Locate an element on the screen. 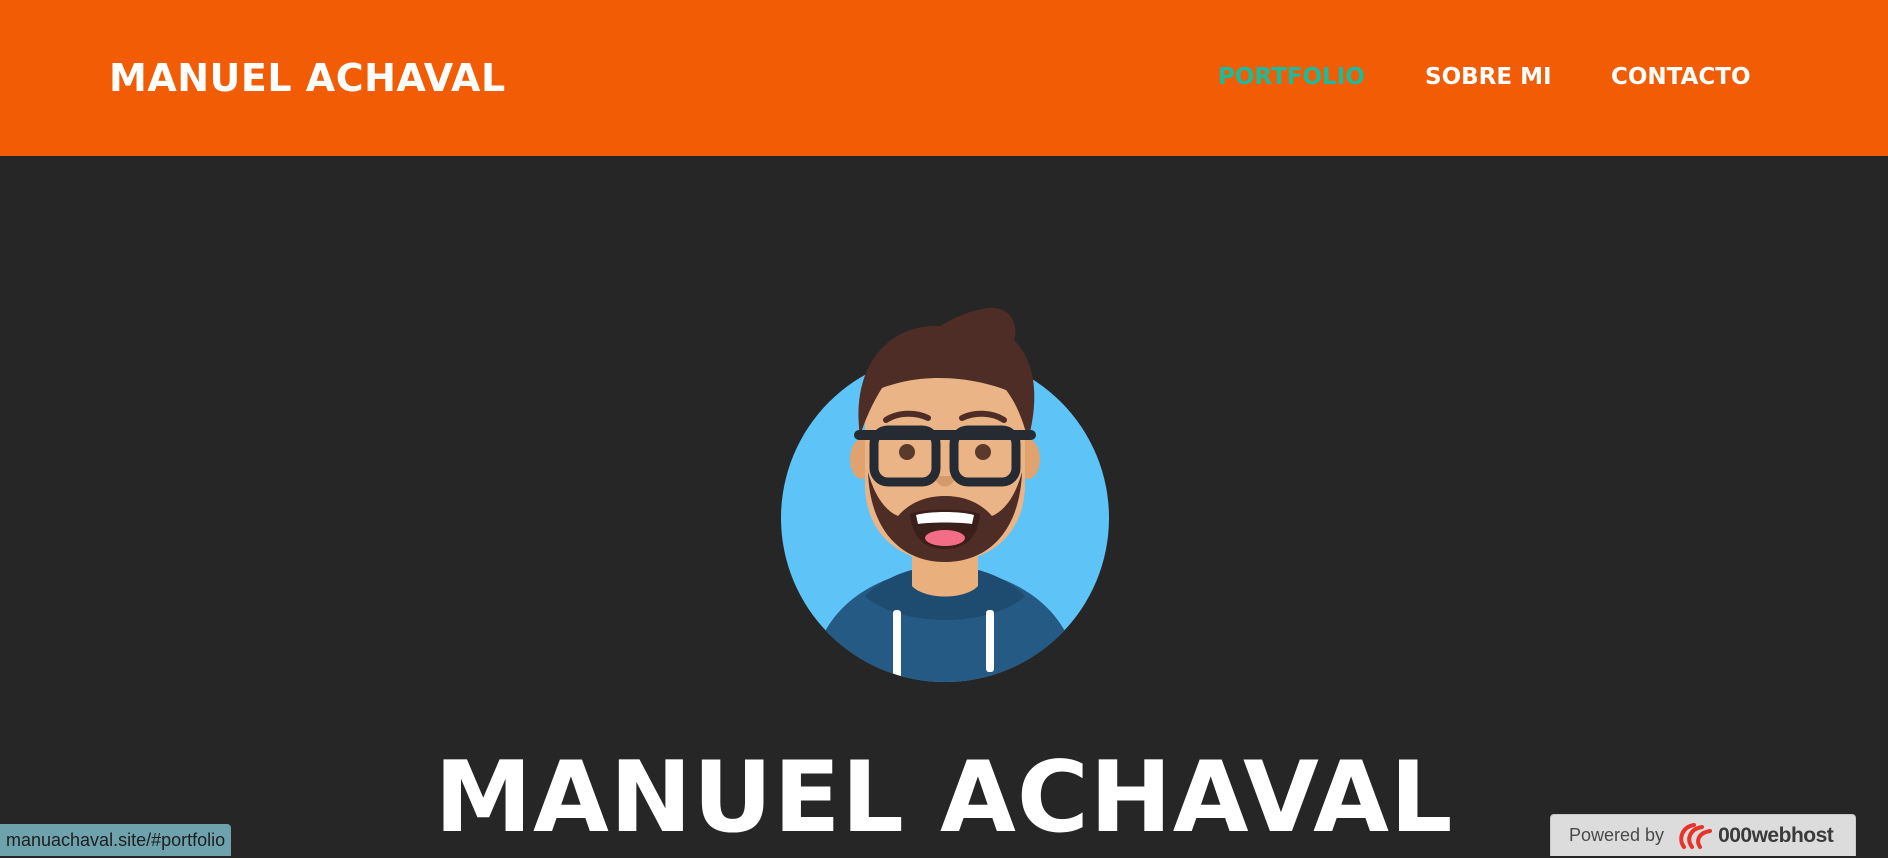  nav-link-sobre-mi: SOBRE MI is located at coordinates (1488, 77).